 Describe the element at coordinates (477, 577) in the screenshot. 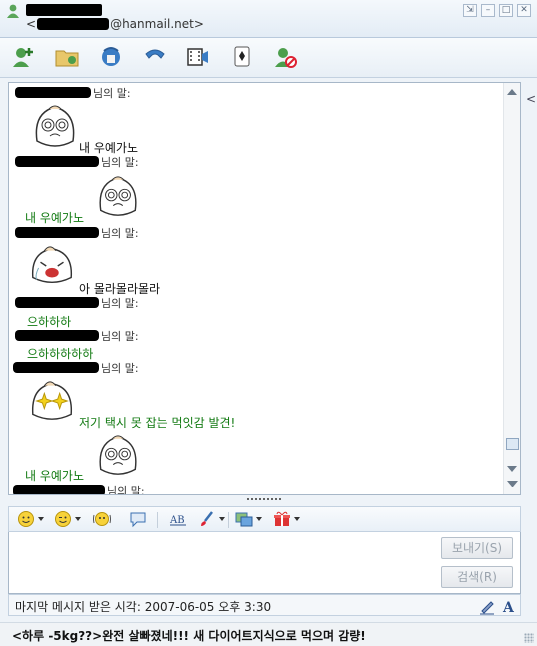

I see `search-button: 검색(R)` at that location.